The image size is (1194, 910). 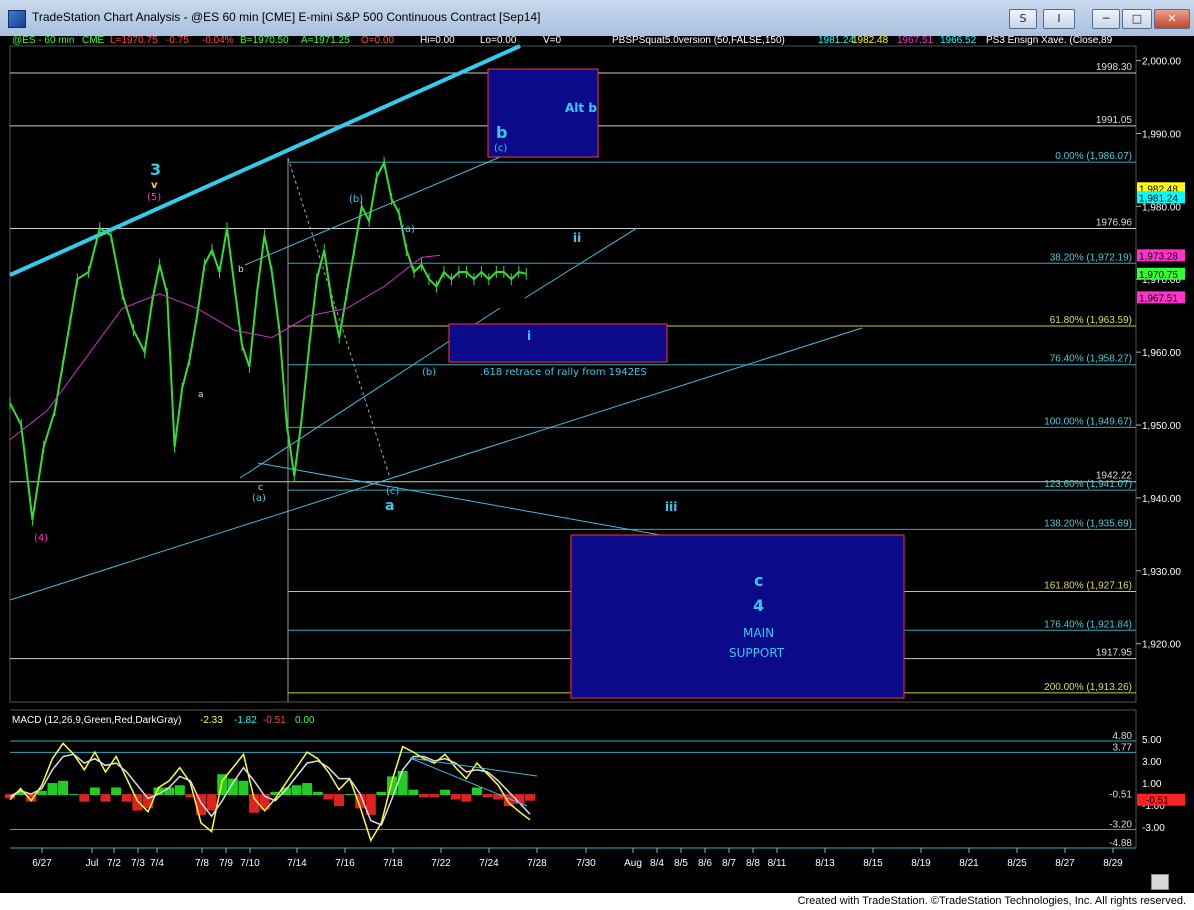 I want to click on close-button: ✕, so click(x=1172, y=19).